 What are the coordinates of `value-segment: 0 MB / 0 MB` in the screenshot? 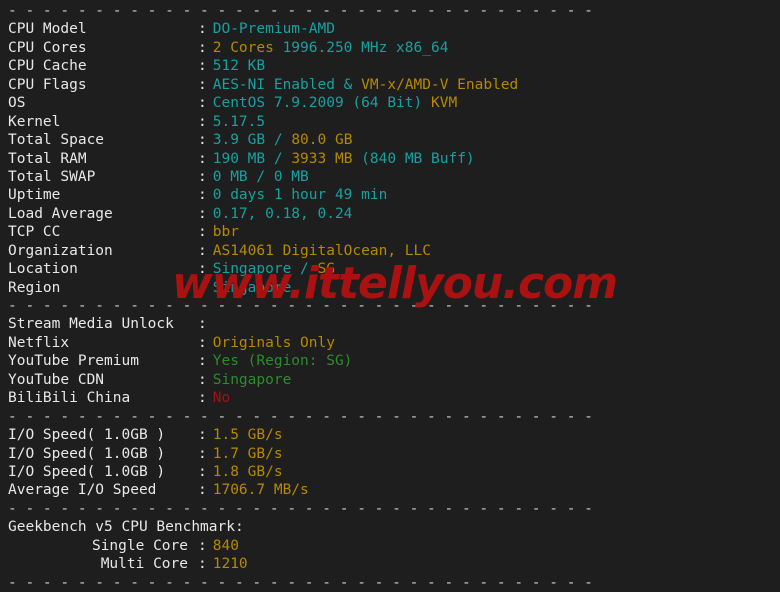 It's located at (260, 176).